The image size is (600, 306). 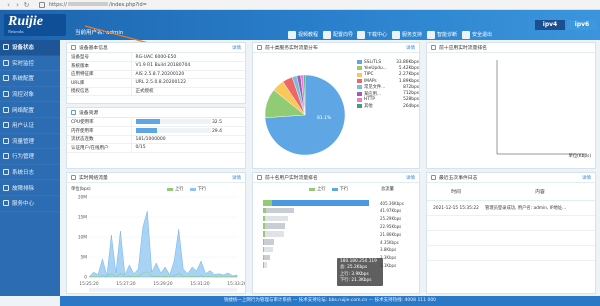 I want to click on legend-value: 264bps, so click(x=411, y=106).